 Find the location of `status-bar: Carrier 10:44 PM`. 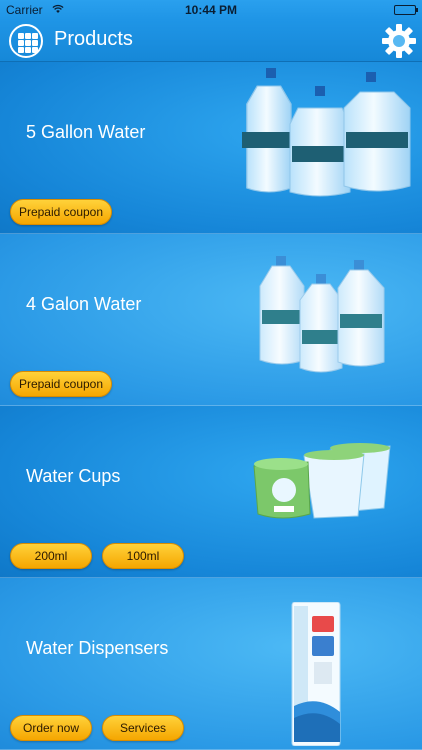

status-bar: Carrier 10:44 PM is located at coordinates (211, 10).